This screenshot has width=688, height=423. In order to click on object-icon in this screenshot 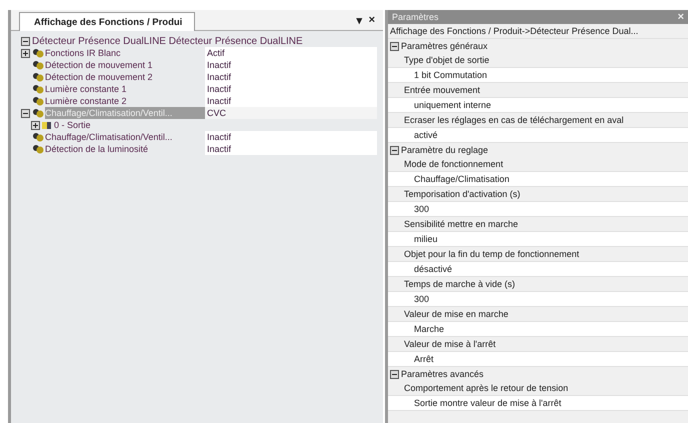, I will do `click(47, 125)`.